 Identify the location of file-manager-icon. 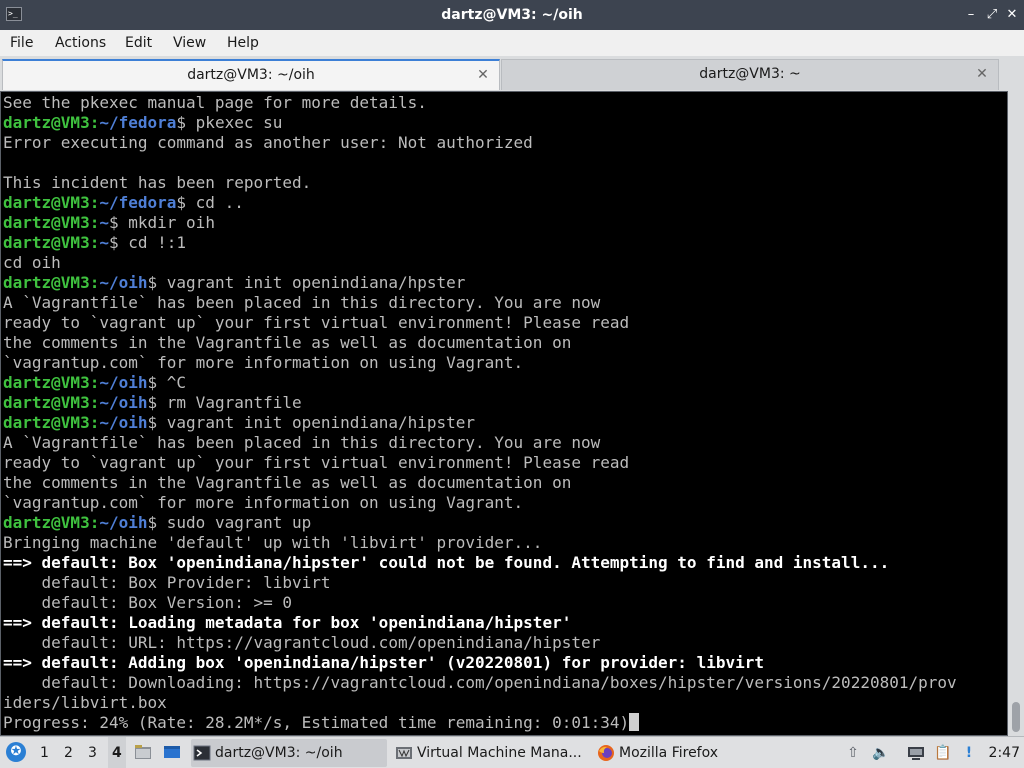
(143, 752).